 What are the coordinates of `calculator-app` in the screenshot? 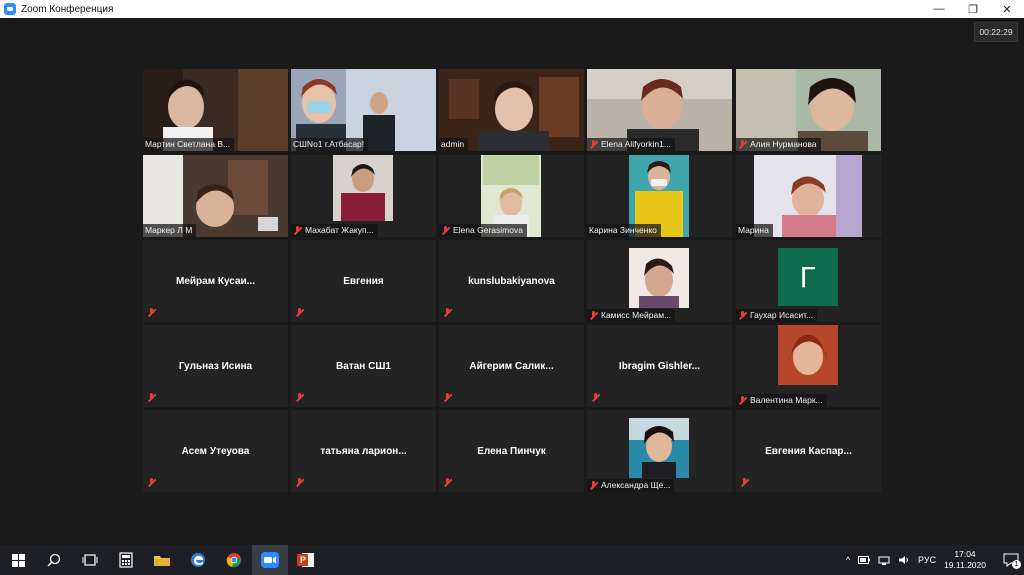 It's located at (126, 560).